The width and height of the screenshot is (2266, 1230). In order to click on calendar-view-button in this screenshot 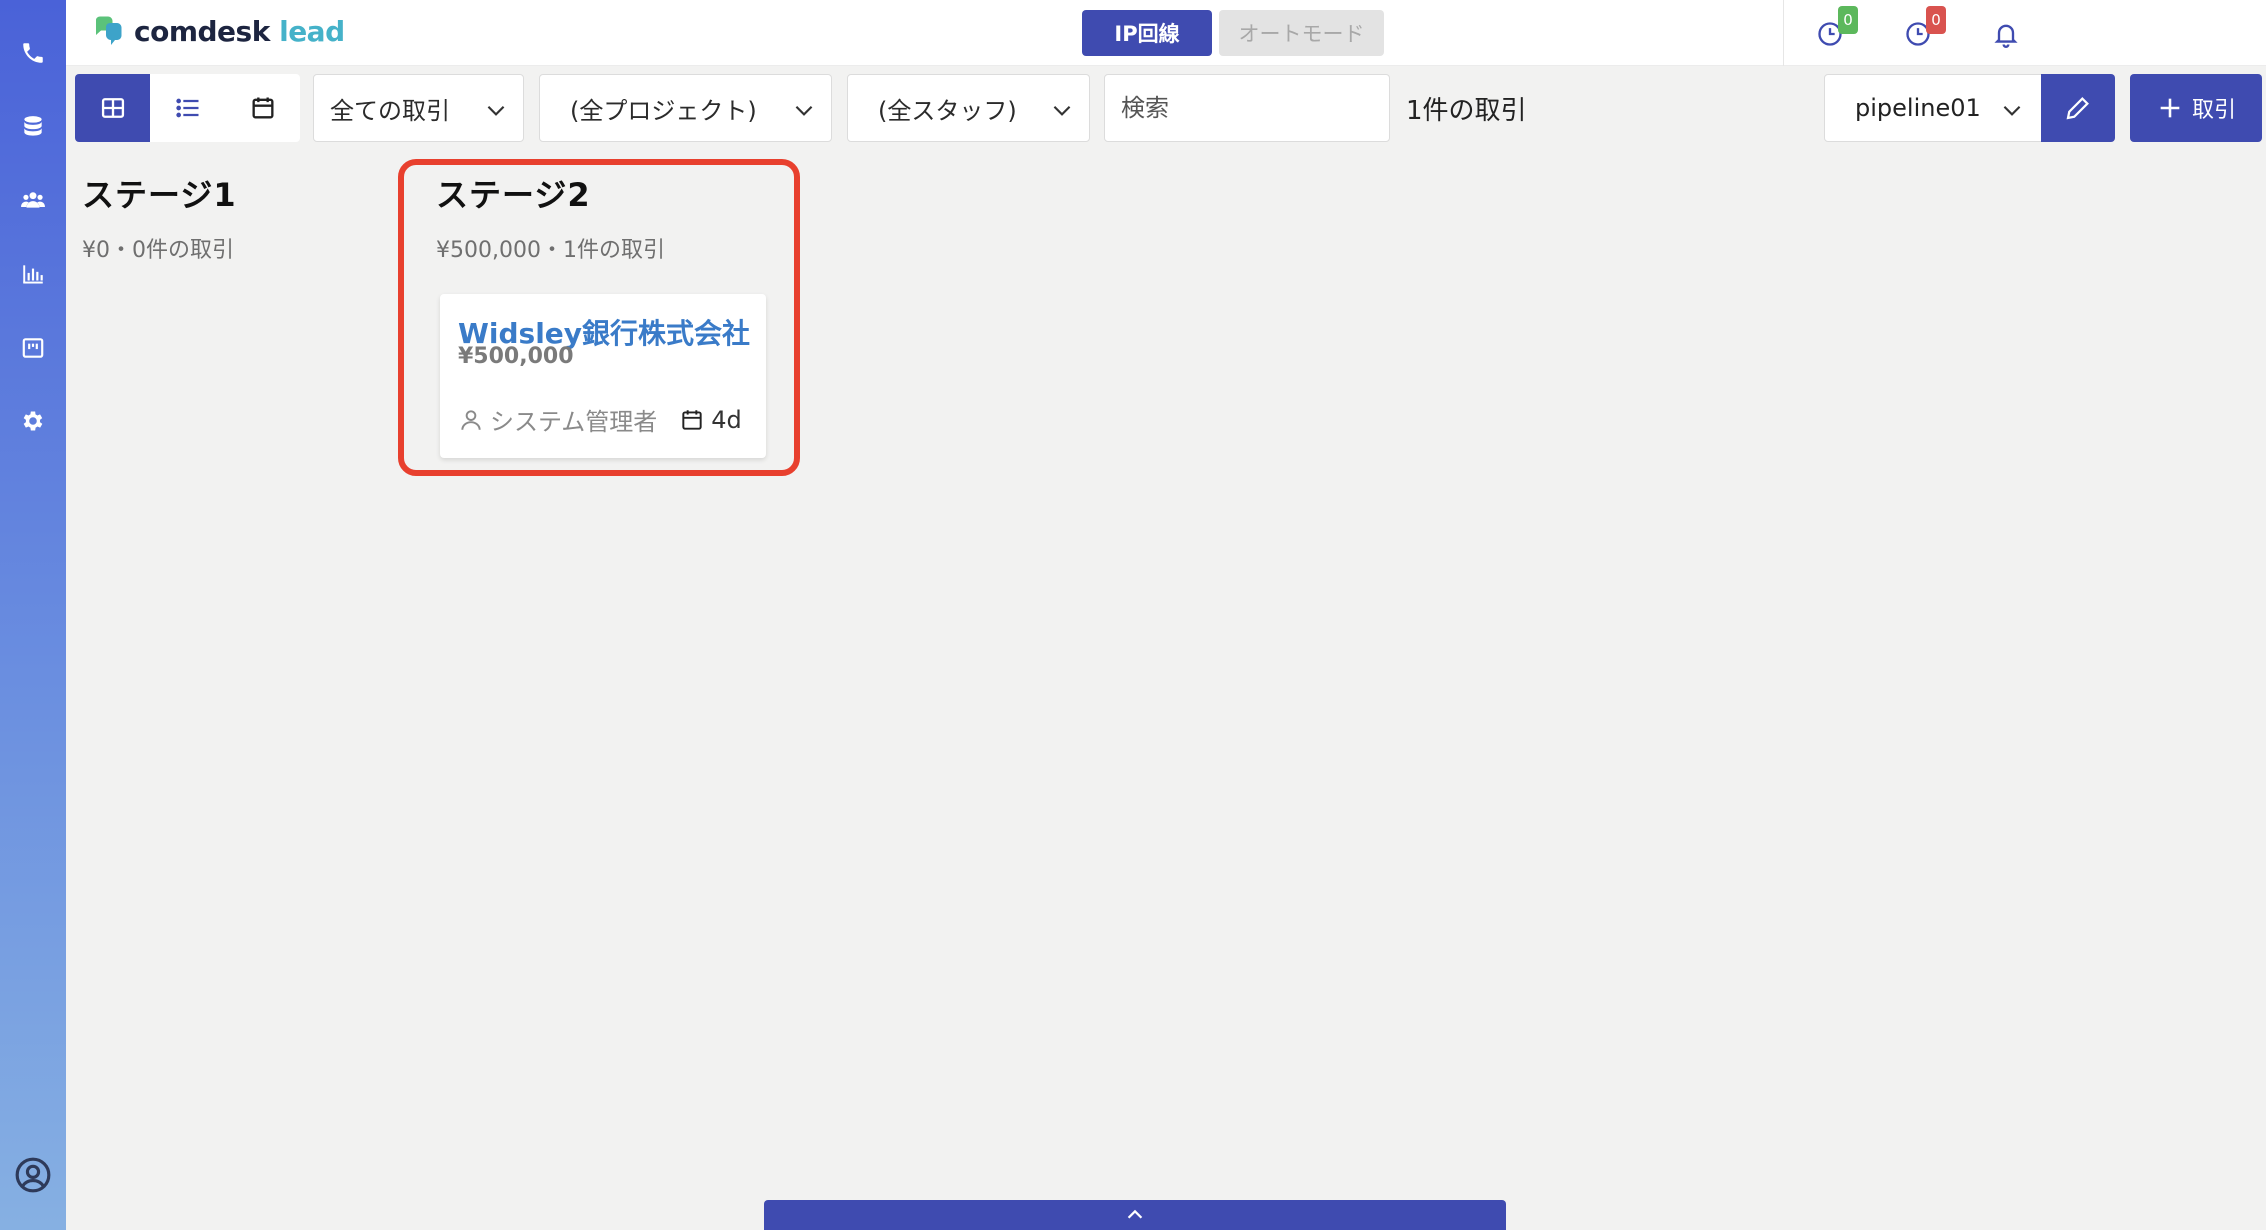, I will do `click(262, 108)`.